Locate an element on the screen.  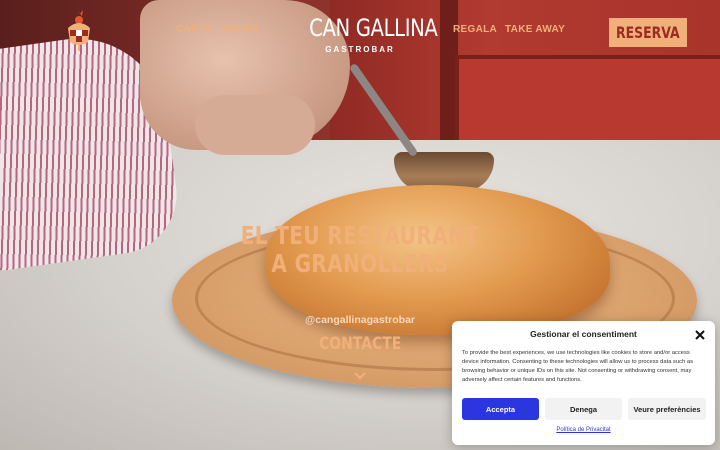
contact-link-label: CONTACTE is located at coordinates (360, 344).